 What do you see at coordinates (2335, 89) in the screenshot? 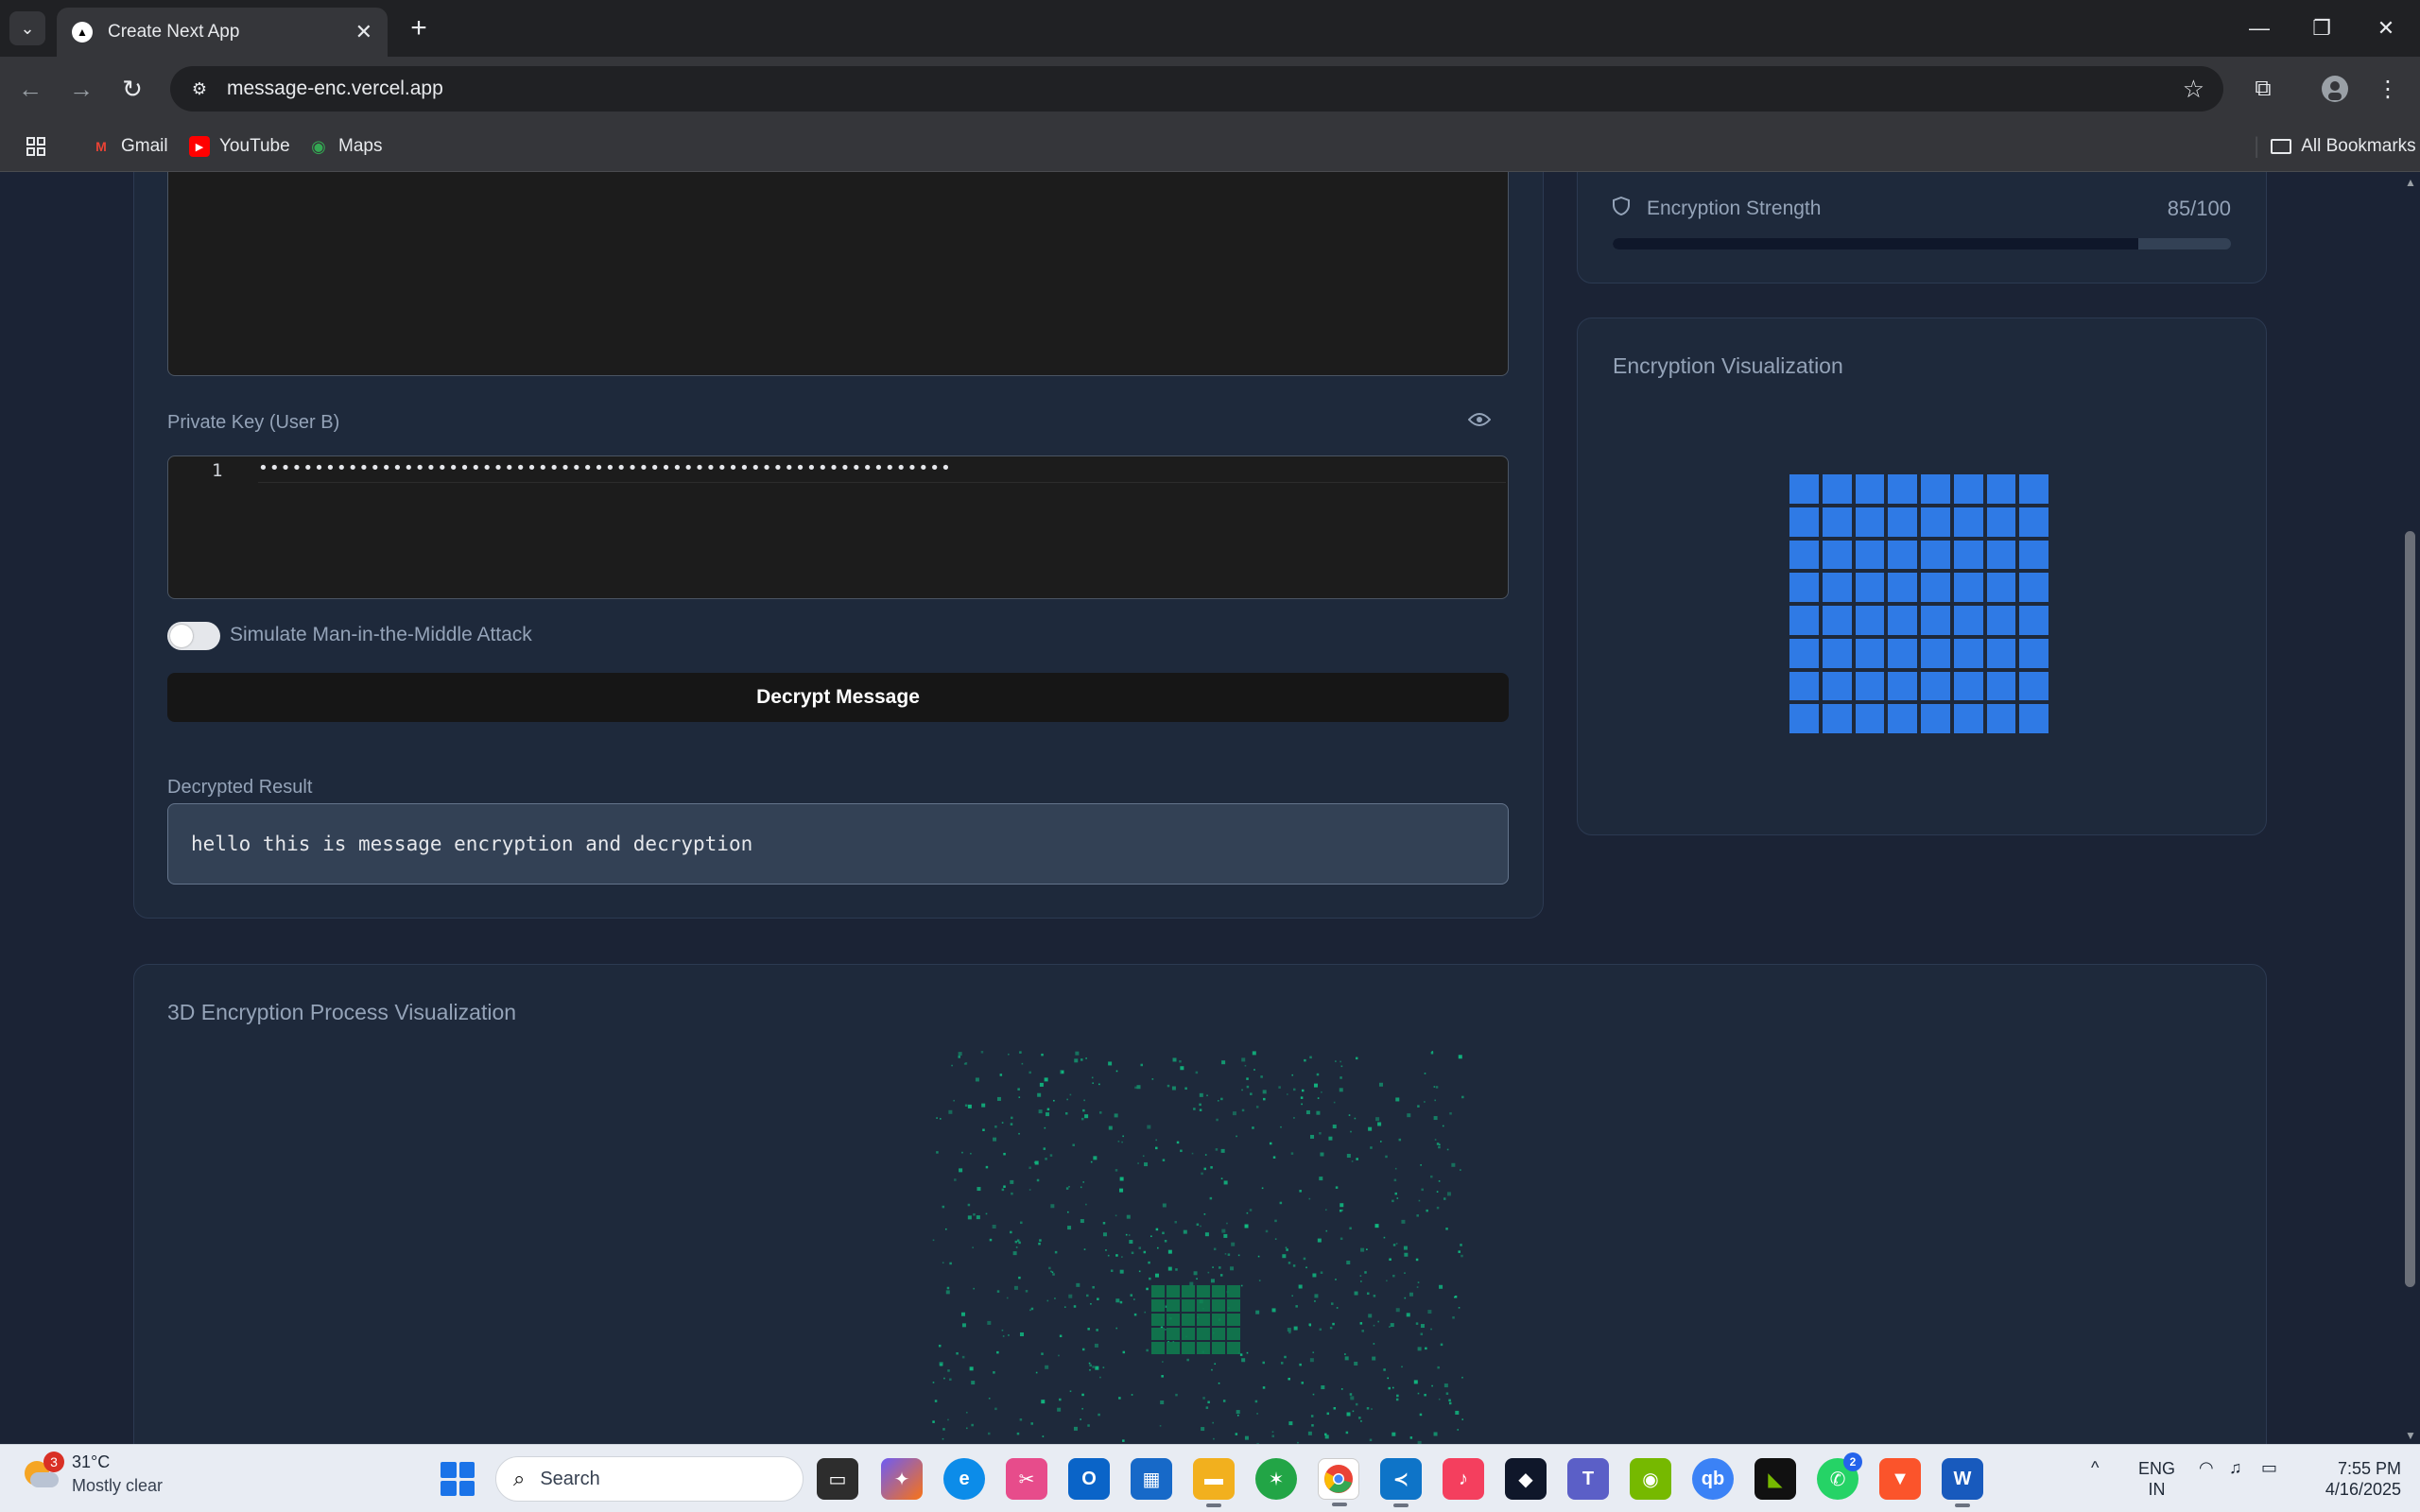
I see `profile-avatar` at bounding box center [2335, 89].